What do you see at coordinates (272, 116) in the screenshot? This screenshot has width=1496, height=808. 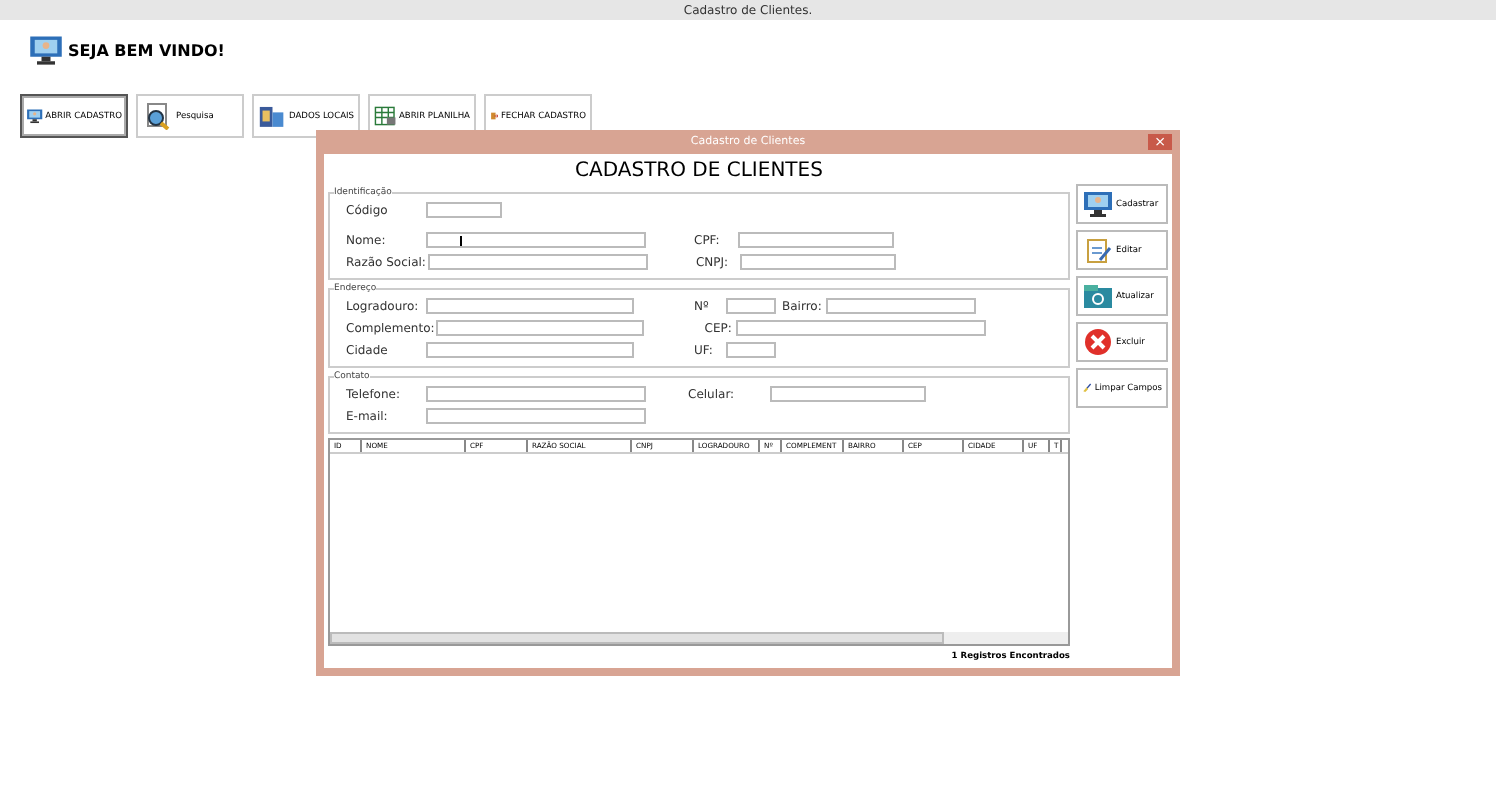 I see `buildings-icon` at bounding box center [272, 116].